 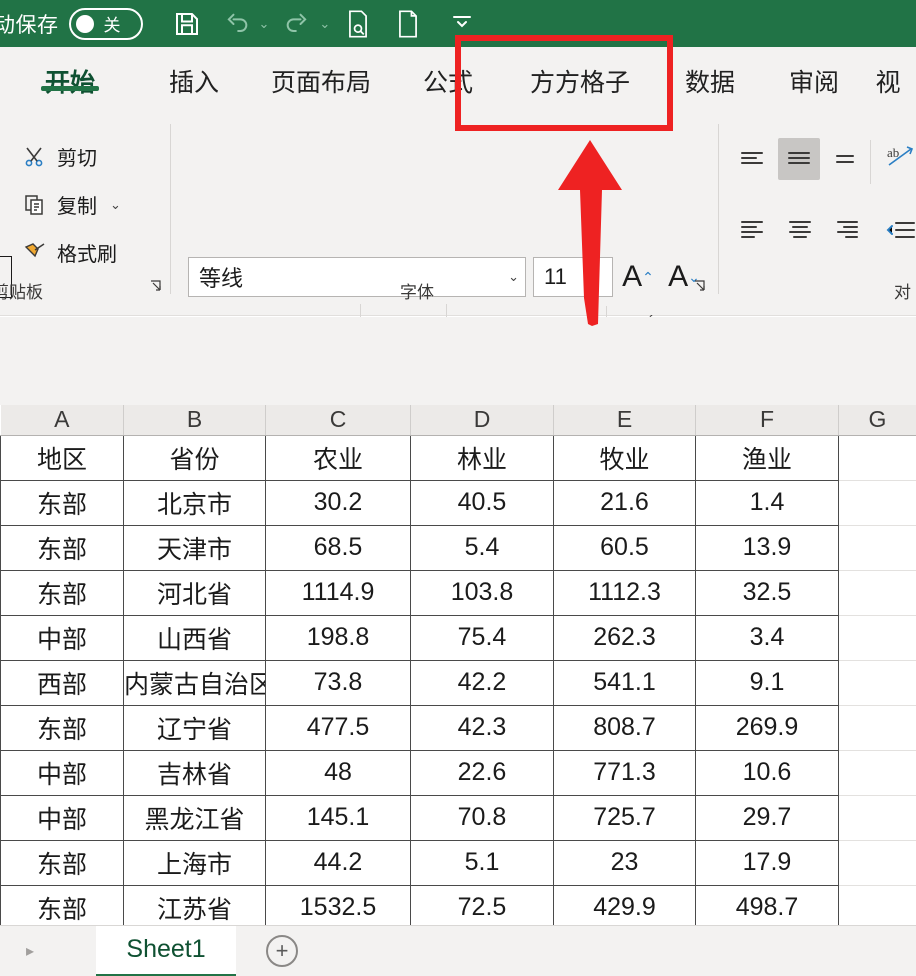 What do you see at coordinates (482, 817) in the screenshot?
I see `cell-d9: 70.8` at bounding box center [482, 817].